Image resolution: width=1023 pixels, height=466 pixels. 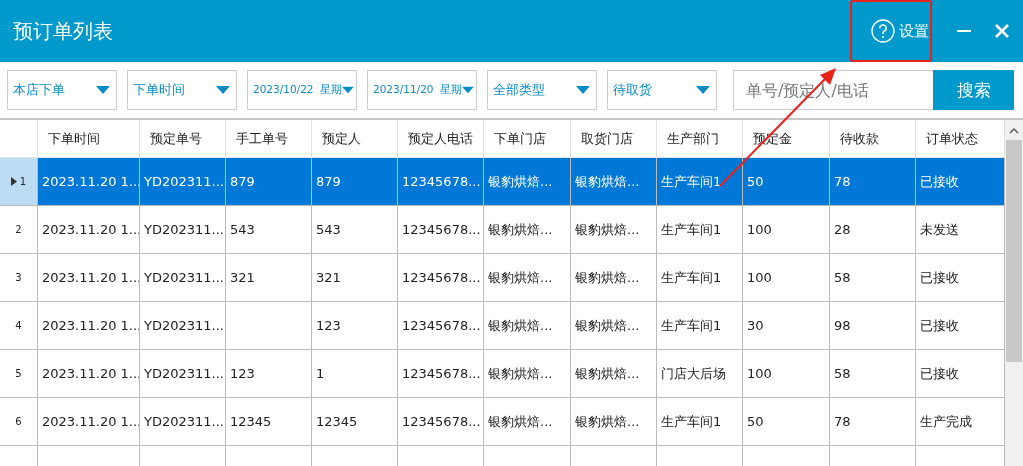 What do you see at coordinates (19, 422) in the screenshot?
I see `row-header: 6` at bounding box center [19, 422].